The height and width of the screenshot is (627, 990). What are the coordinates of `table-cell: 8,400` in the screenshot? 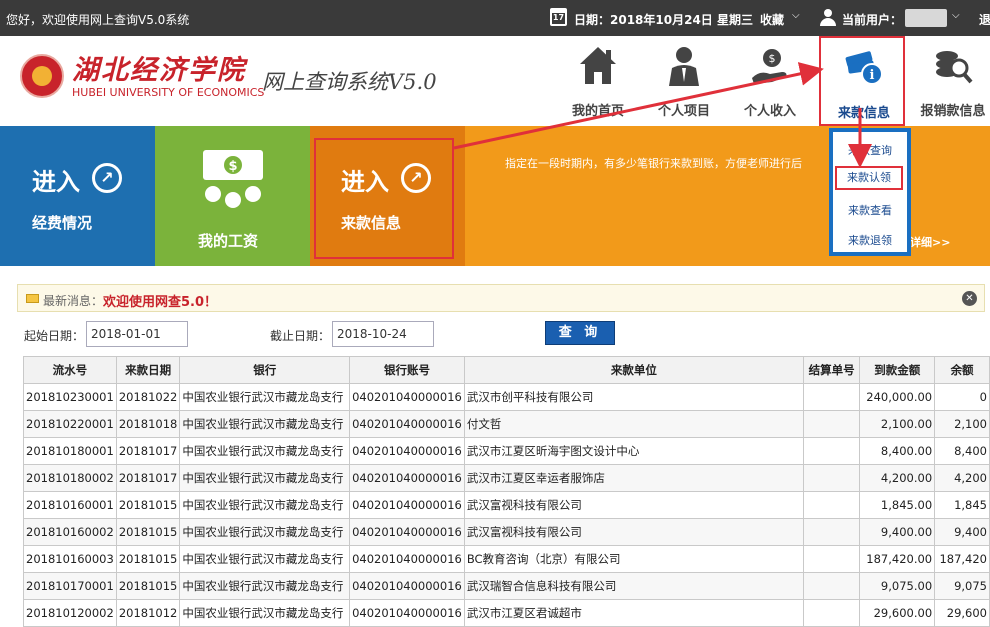 It's located at (962, 451).